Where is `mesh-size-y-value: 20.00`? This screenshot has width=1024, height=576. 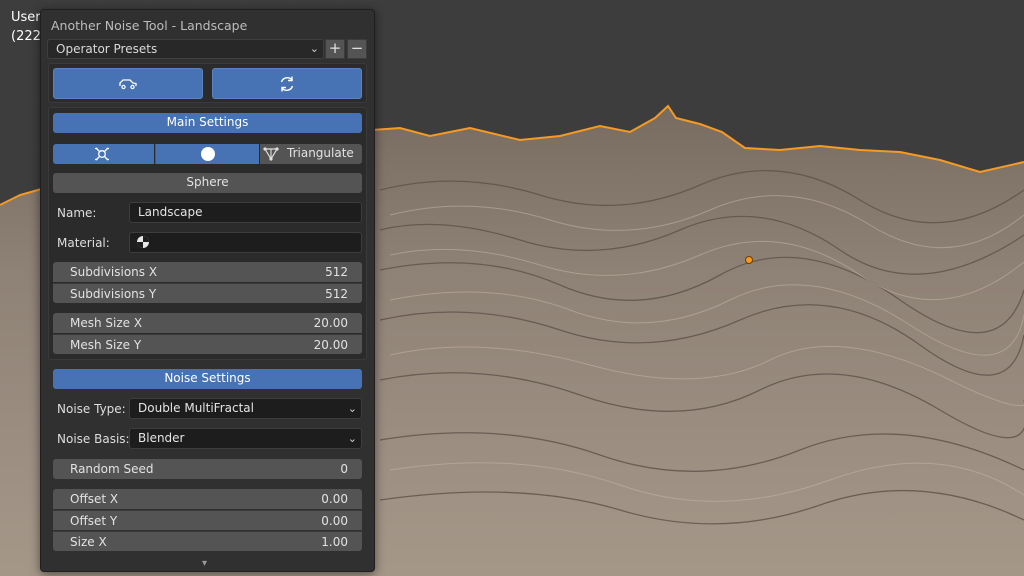
mesh-size-y-value: 20.00 is located at coordinates (330, 345).